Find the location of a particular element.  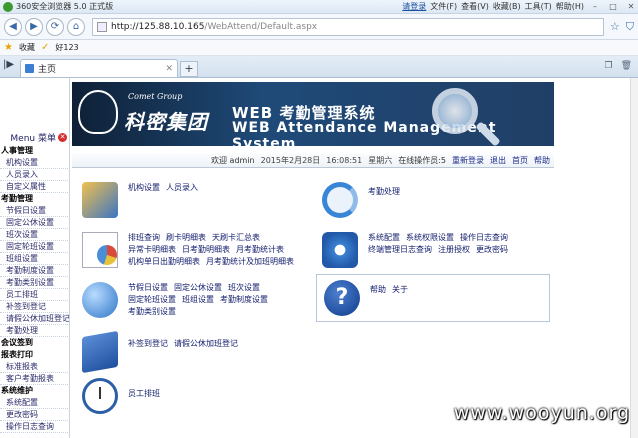

menu-item: 请假公休加班登记 is located at coordinates (34, 319).